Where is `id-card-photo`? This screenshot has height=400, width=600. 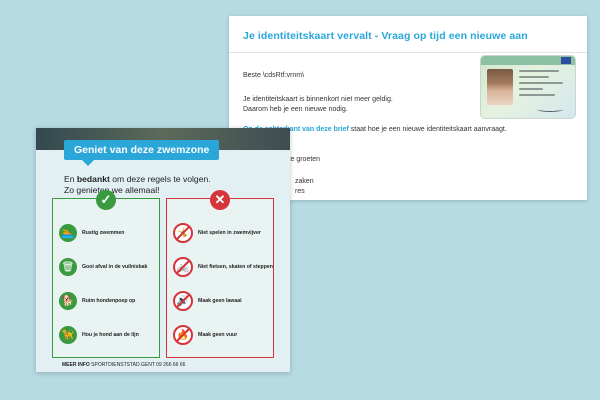 id-card-photo is located at coordinates (500, 87).